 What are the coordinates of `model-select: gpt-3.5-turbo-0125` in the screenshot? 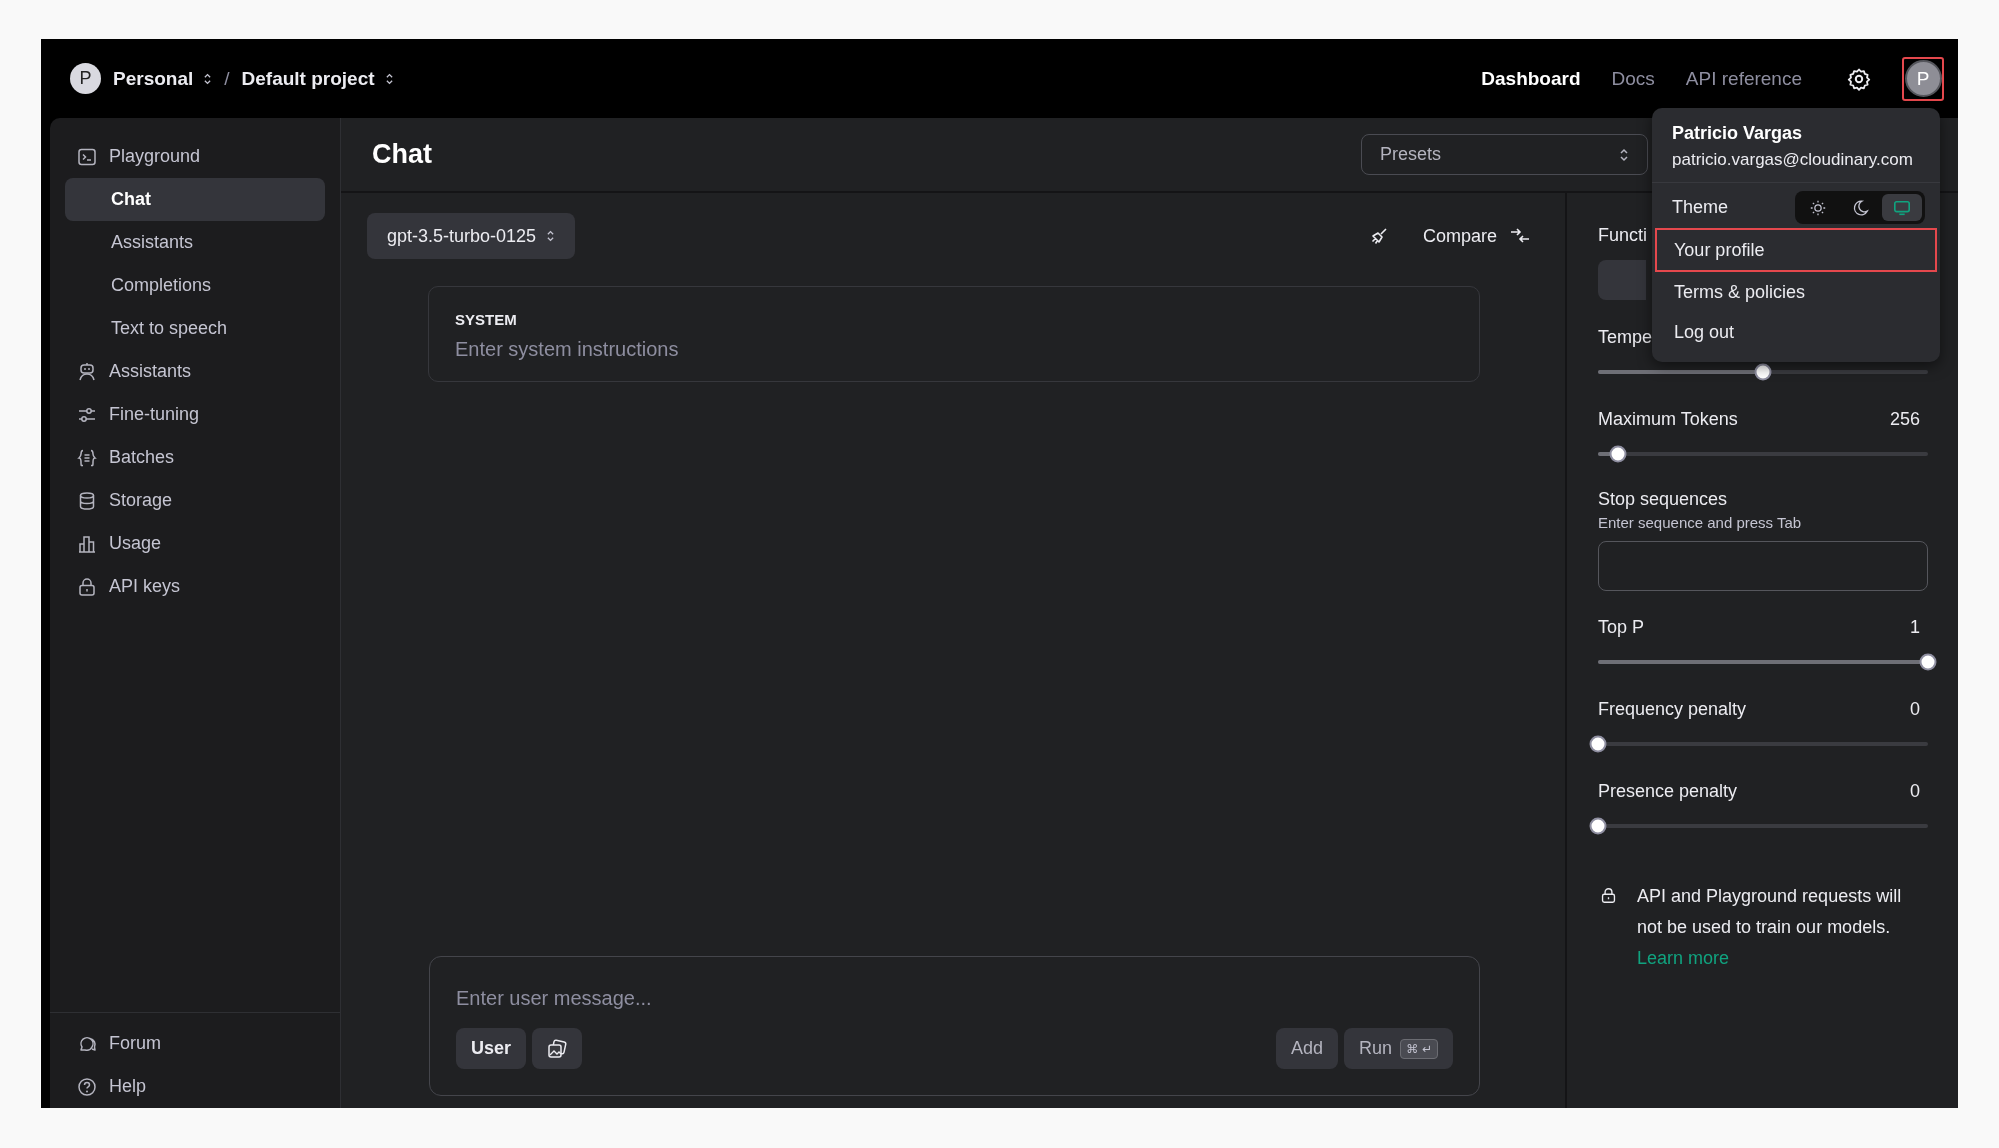 It's located at (471, 236).